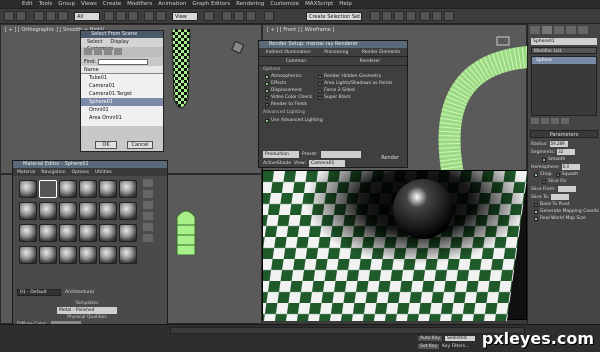 The width and height of the screenshot is (600, 352). Describe the element at coordinates (543, 174) in the screenshot. I see `chop-radio: Chop` at that location.